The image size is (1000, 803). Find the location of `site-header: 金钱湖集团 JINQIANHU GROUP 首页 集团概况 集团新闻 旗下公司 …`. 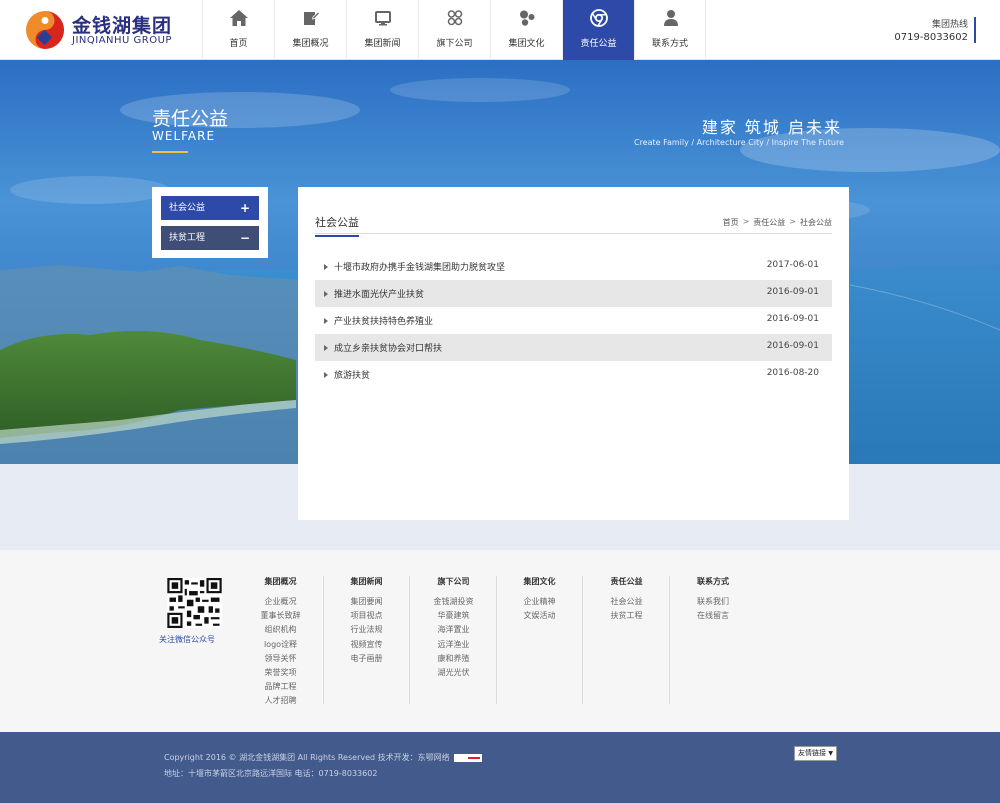

site-header: 金钱湖集团 JINQIANHU GROUP 首页 集团概况 集团新闻 旗下公司 … is located at coordinates (500, 30).